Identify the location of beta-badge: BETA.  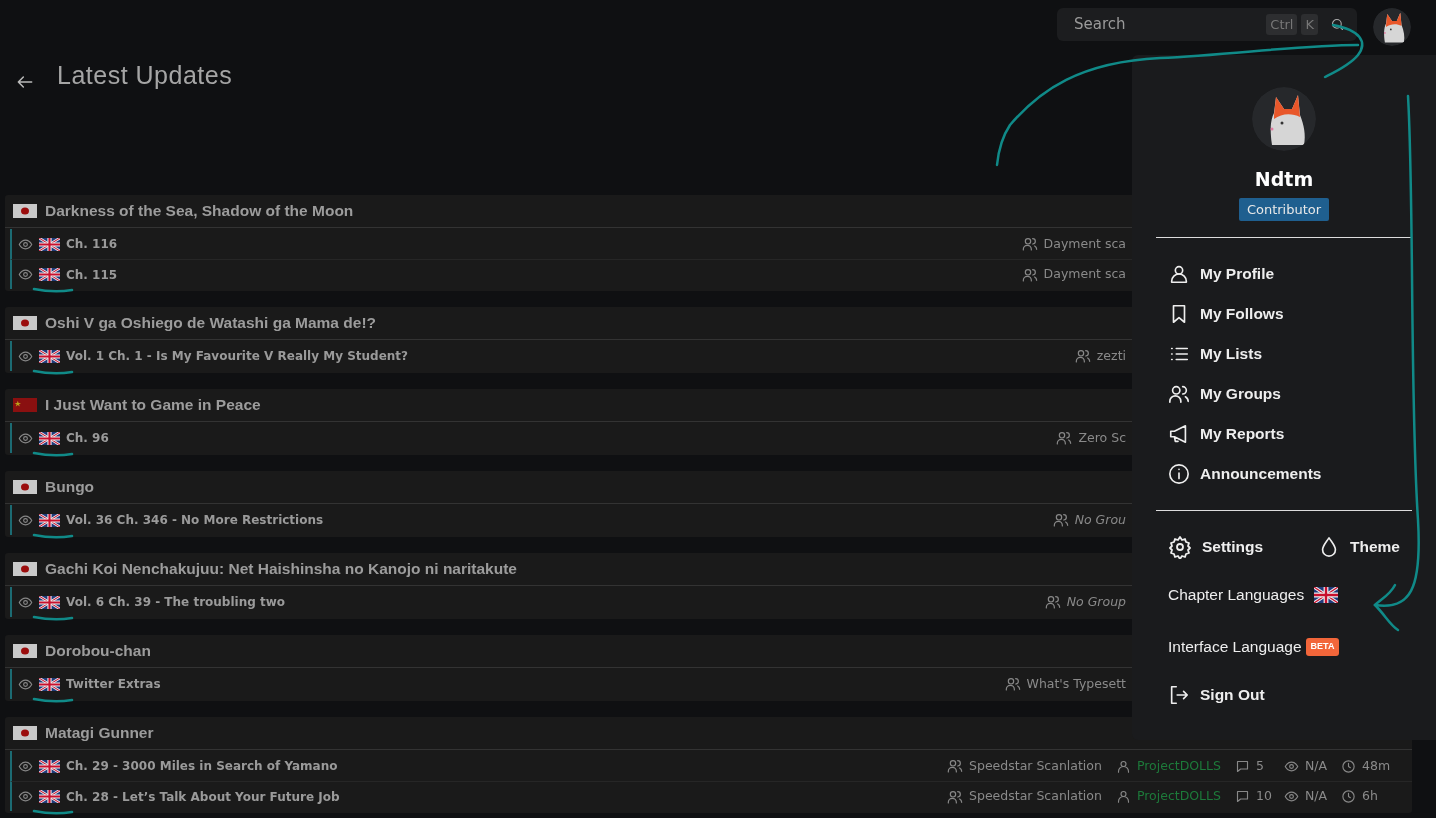
(1322, 647).